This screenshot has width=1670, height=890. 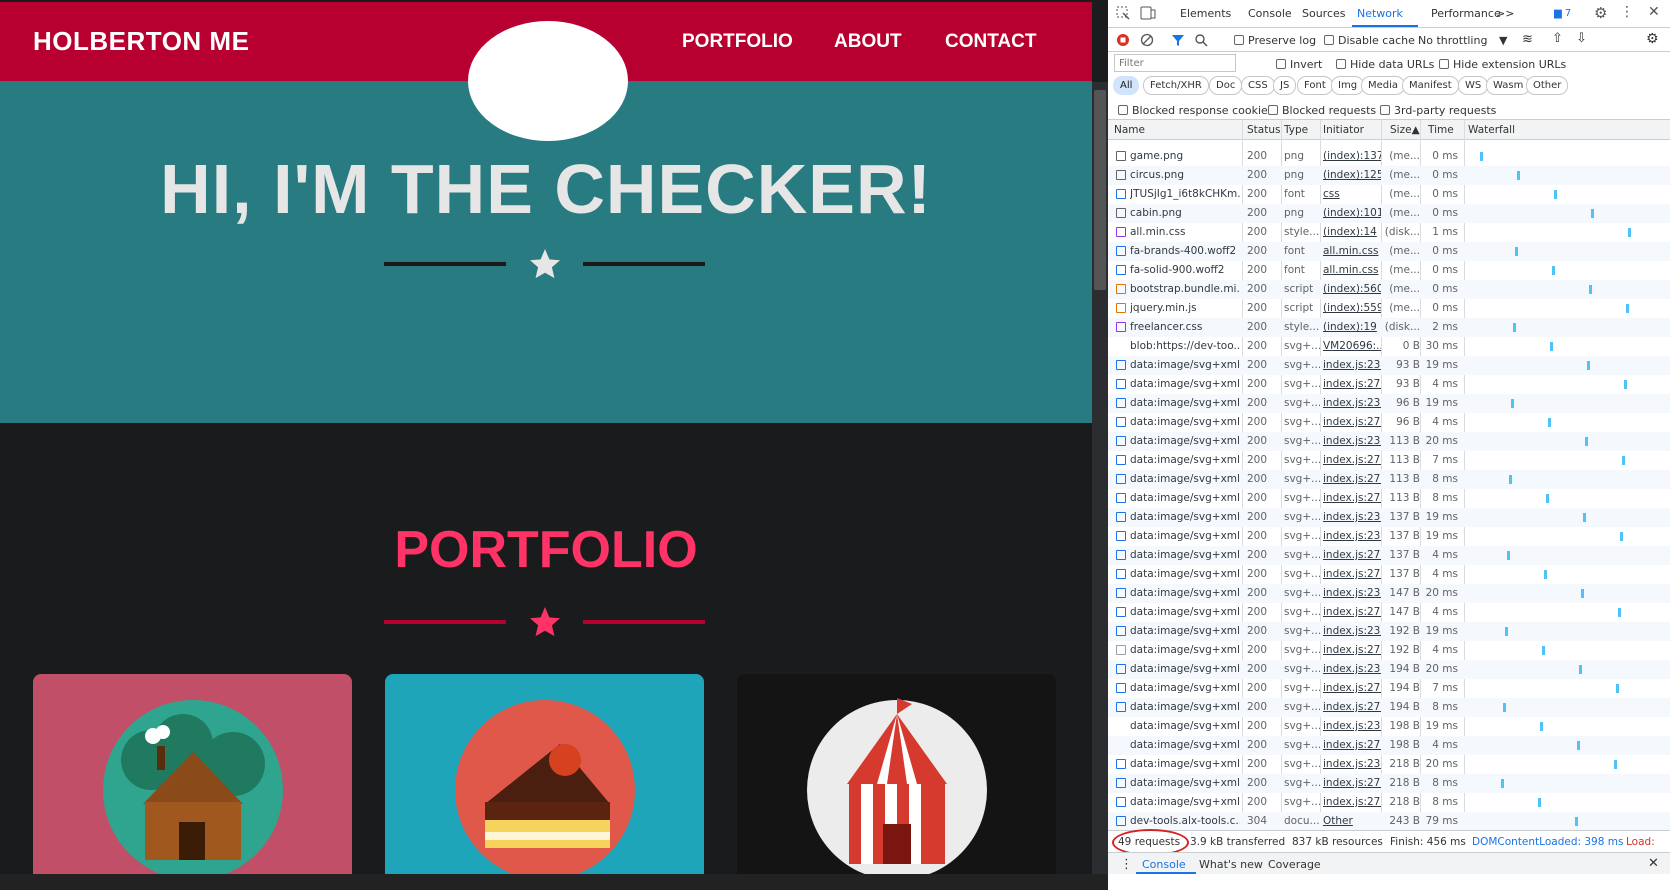 What do you see at coordinates (1380, 13) in the screenshot?
I see `tab-network: Network` at bounding box center [1380, 13].